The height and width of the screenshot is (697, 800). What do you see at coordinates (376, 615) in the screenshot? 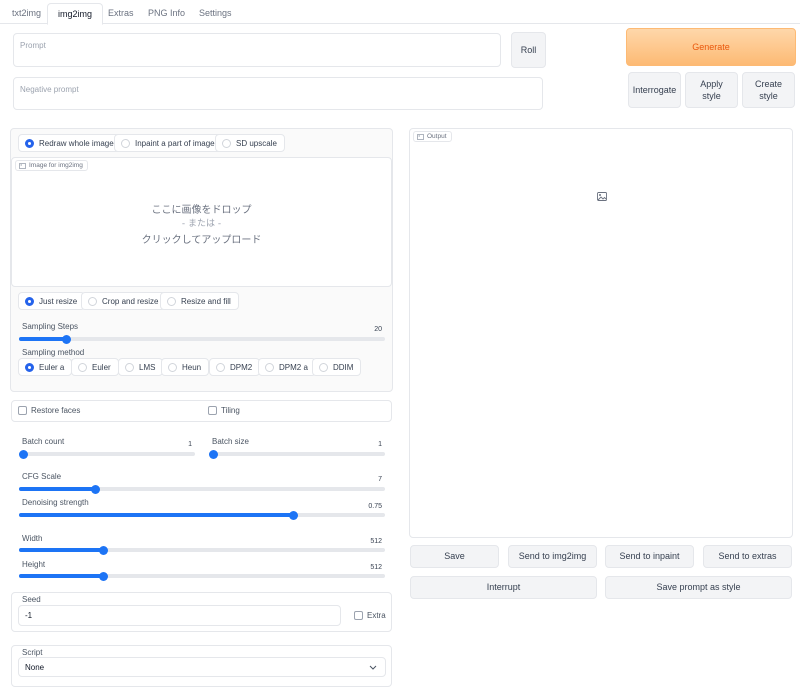
I see `extra-label: Extra` at bounding box center [376, 615].